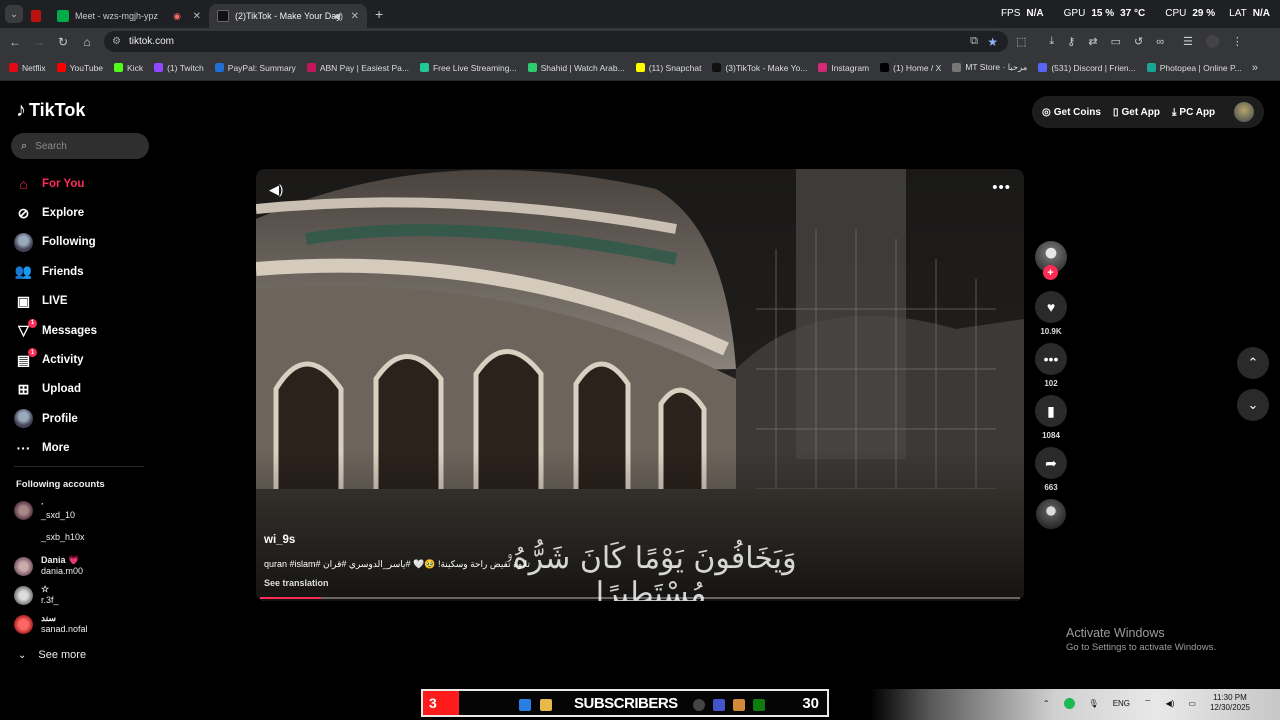  Describe the element at coordinates (84, 418) in the screenshot. I see `sidebar-item-profile: Profile` at that location.